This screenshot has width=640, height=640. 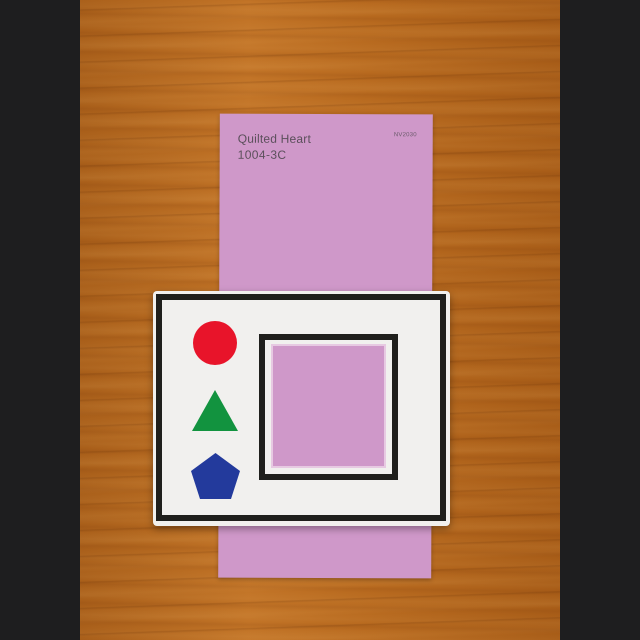 I want to click on right-border, so click(x=600, y=320).